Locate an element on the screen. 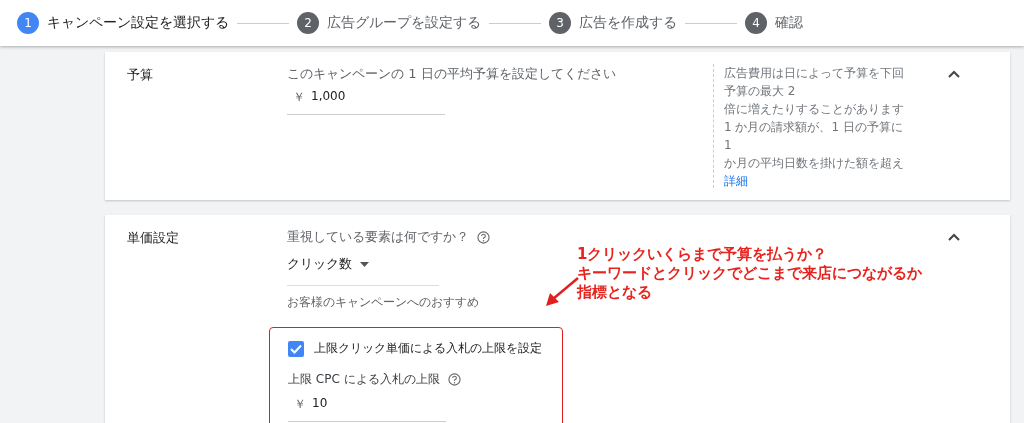 This screenshot has height=423, width=1024. budget-input-field: ￥ 1,000 is located at coordinates (366, 99).